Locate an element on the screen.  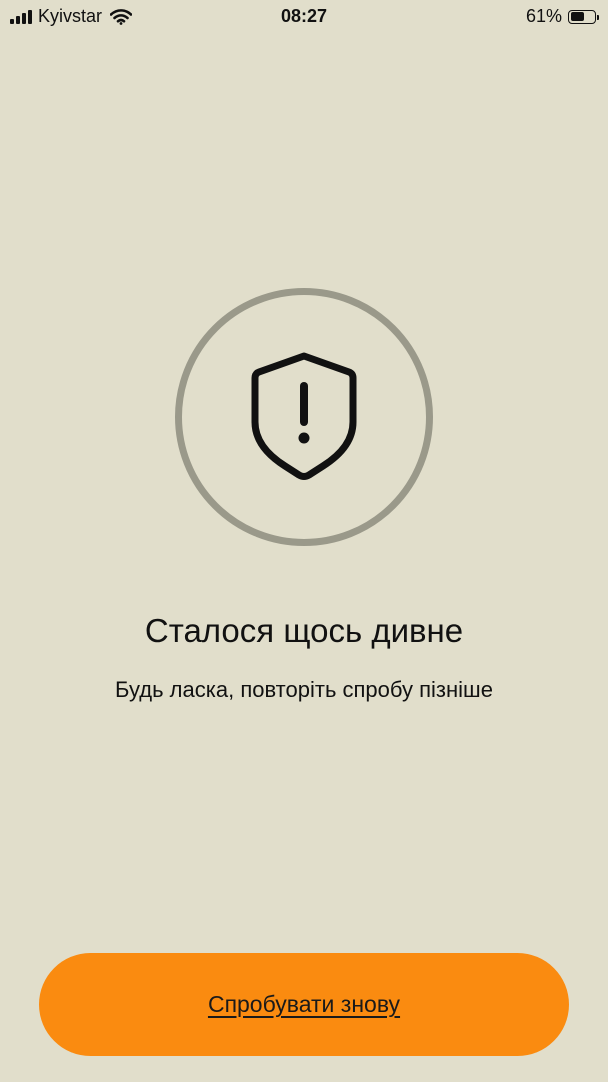
retry-button-label: Спробувати знову is located at coordinates (304, 1004).